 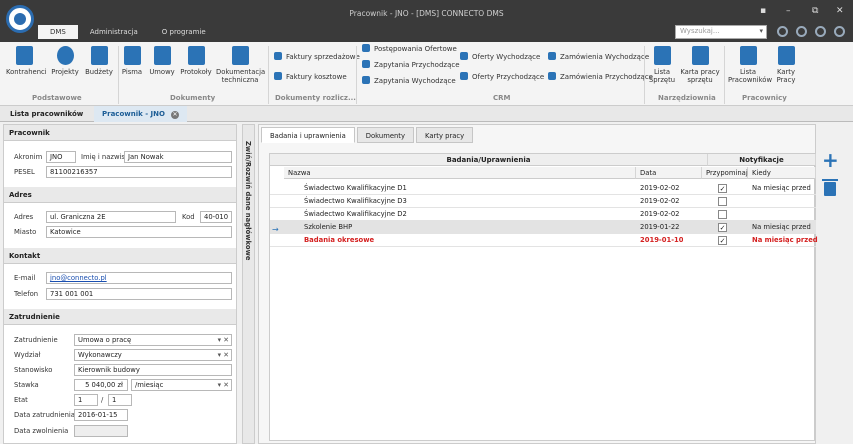 What do you see at coordinates (660, 188) in the screenshot?
I see `row-data: 2019-02-02` at bounding box center [660, 188].